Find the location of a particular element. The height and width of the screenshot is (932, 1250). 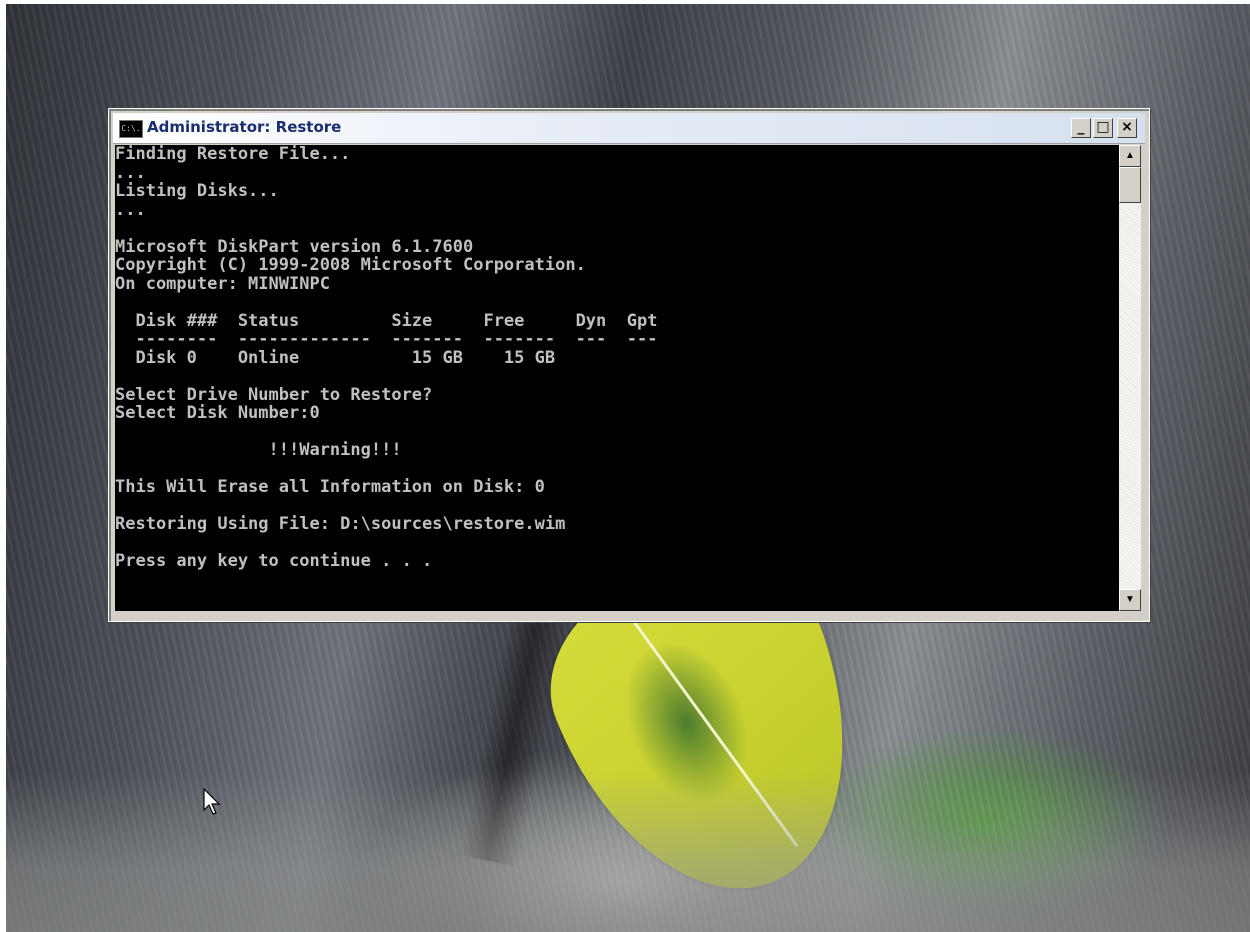

scroll-up-button: ▲ is located at coordinates (1130, 156).